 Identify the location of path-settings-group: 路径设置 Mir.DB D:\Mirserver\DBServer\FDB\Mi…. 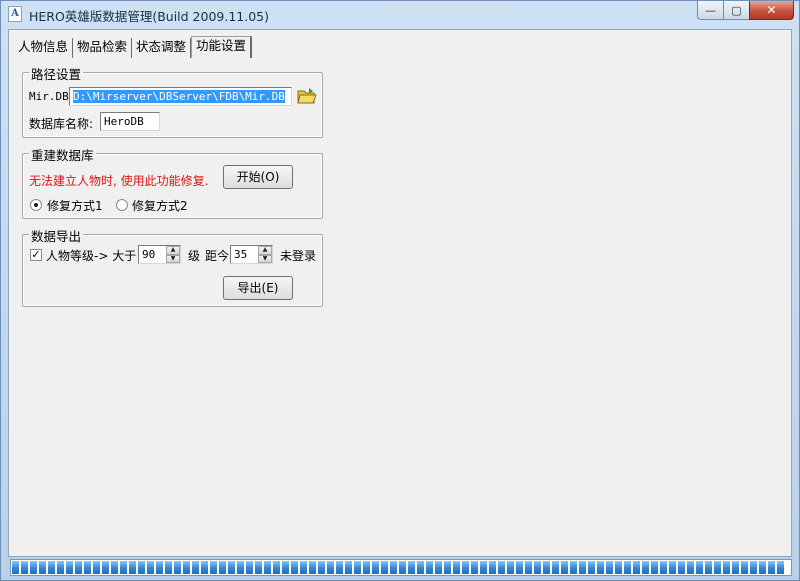
(172, 101).